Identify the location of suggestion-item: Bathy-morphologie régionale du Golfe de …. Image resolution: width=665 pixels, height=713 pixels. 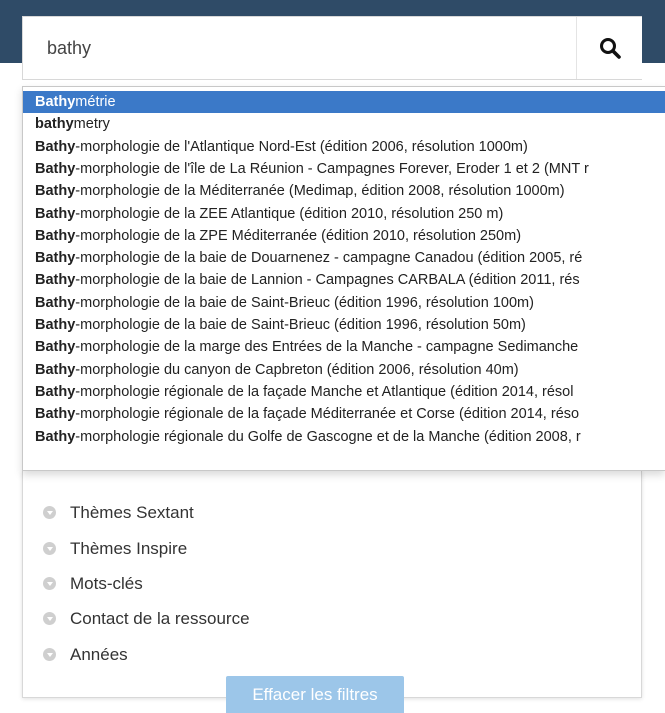
(344, 437).